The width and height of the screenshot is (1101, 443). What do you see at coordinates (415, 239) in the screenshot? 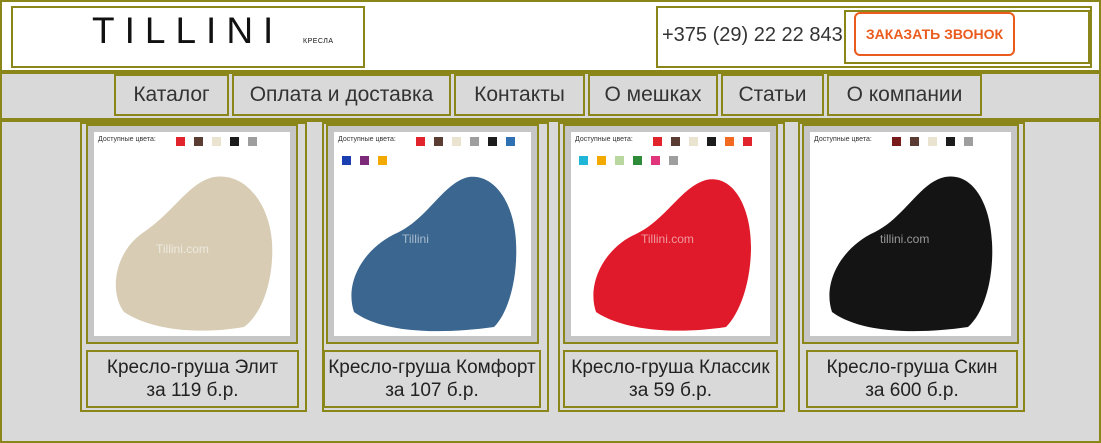
I see `watermark-text: Tillini` at bounding box center [415, 239].